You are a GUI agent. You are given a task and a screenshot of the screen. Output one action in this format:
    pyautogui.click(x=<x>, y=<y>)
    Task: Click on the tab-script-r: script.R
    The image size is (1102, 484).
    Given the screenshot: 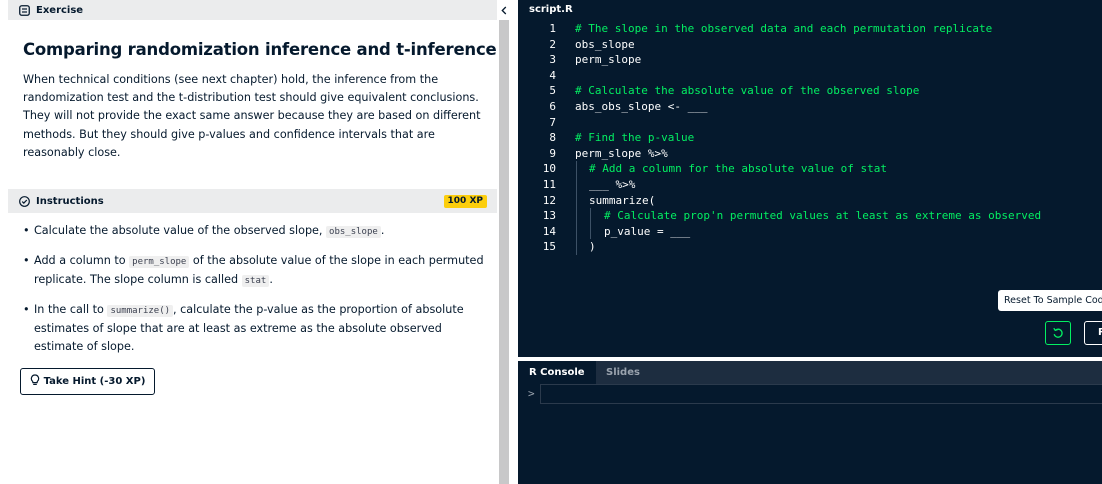 What is the action you would take?
    pyautogui.click(x=551, y=10)
    